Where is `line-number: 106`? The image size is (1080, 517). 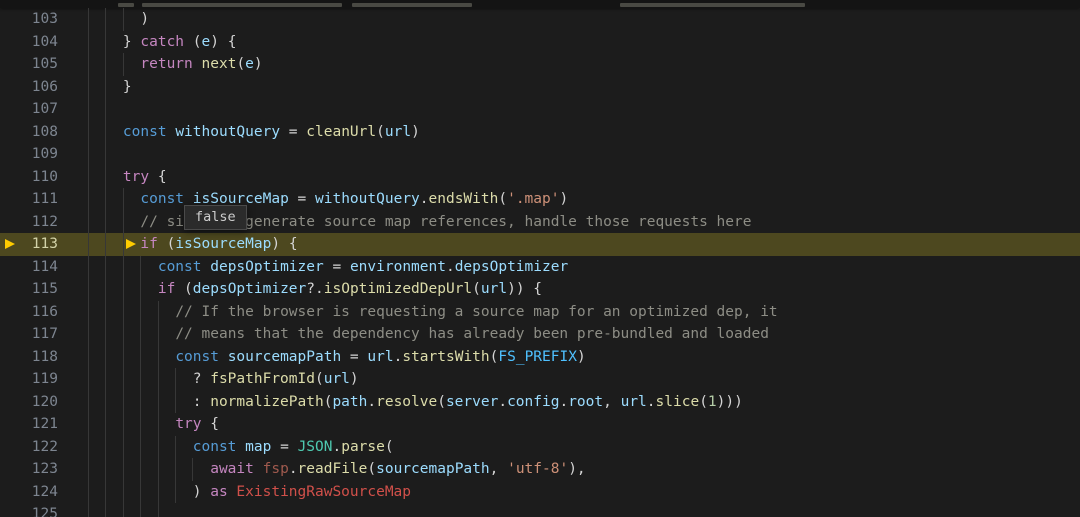
line-number: 106 is located at coordinates (41, 87).